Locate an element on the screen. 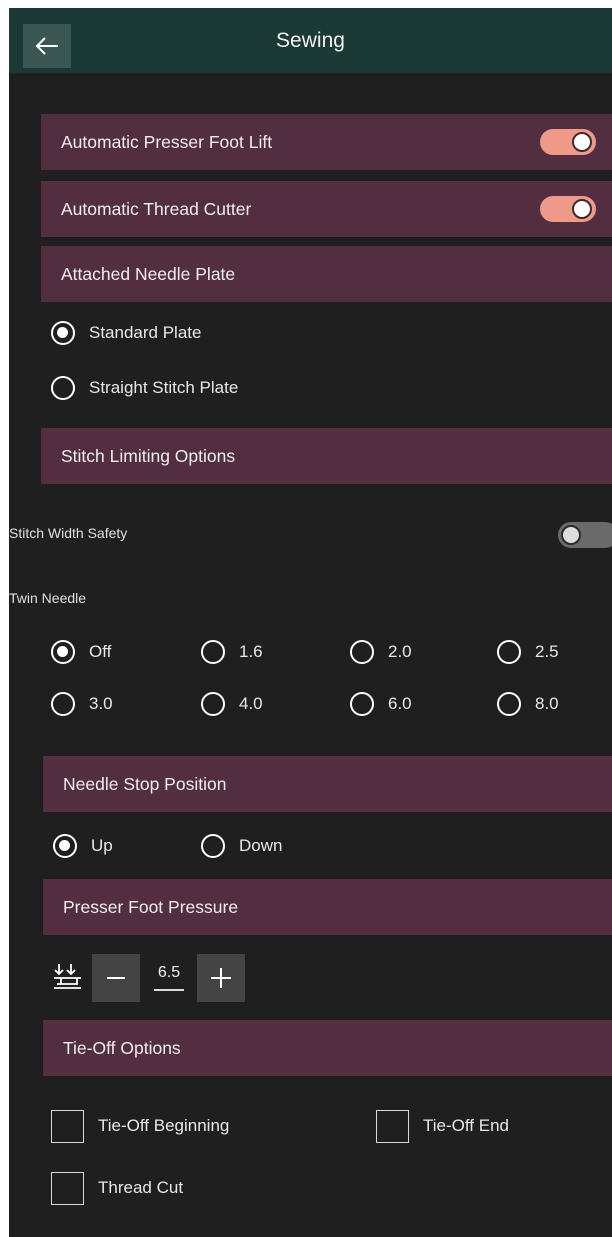  radio-twin-6-0: 6.0 is located at coordinates (381, 704).